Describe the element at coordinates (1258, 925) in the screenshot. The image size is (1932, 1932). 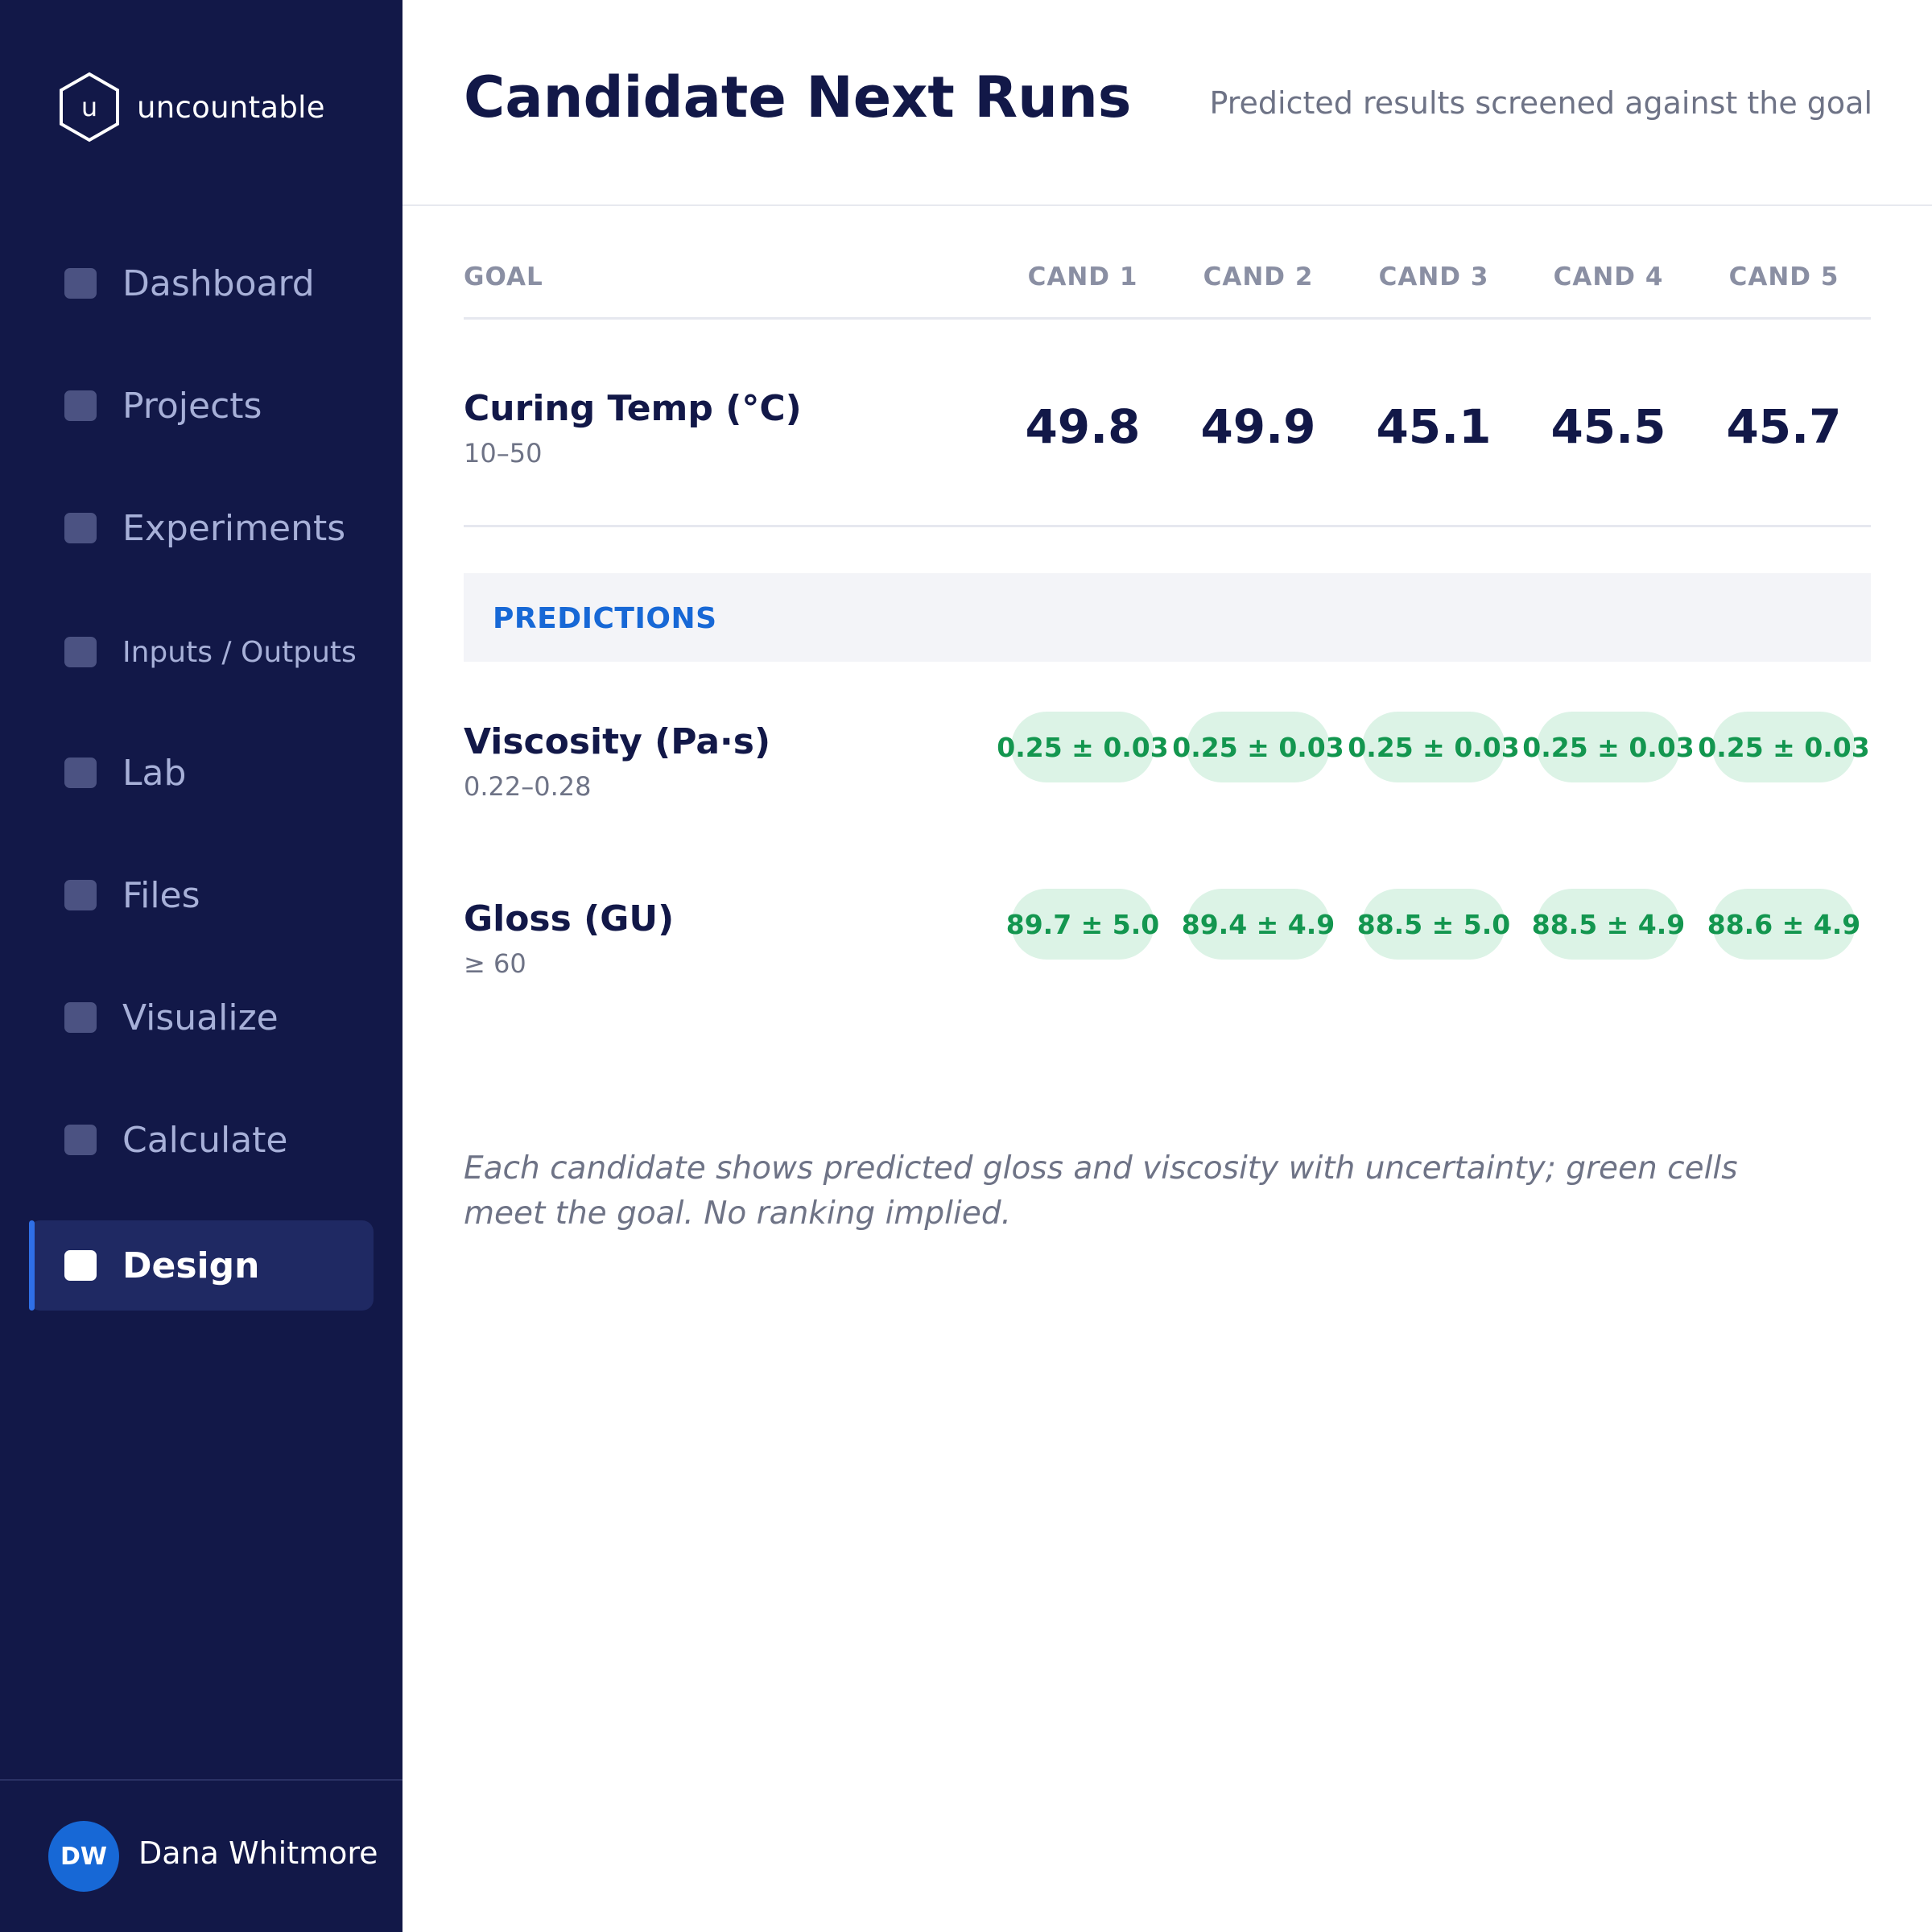
I see `prediction-cell: 89.4 ± 4.9` at that location.